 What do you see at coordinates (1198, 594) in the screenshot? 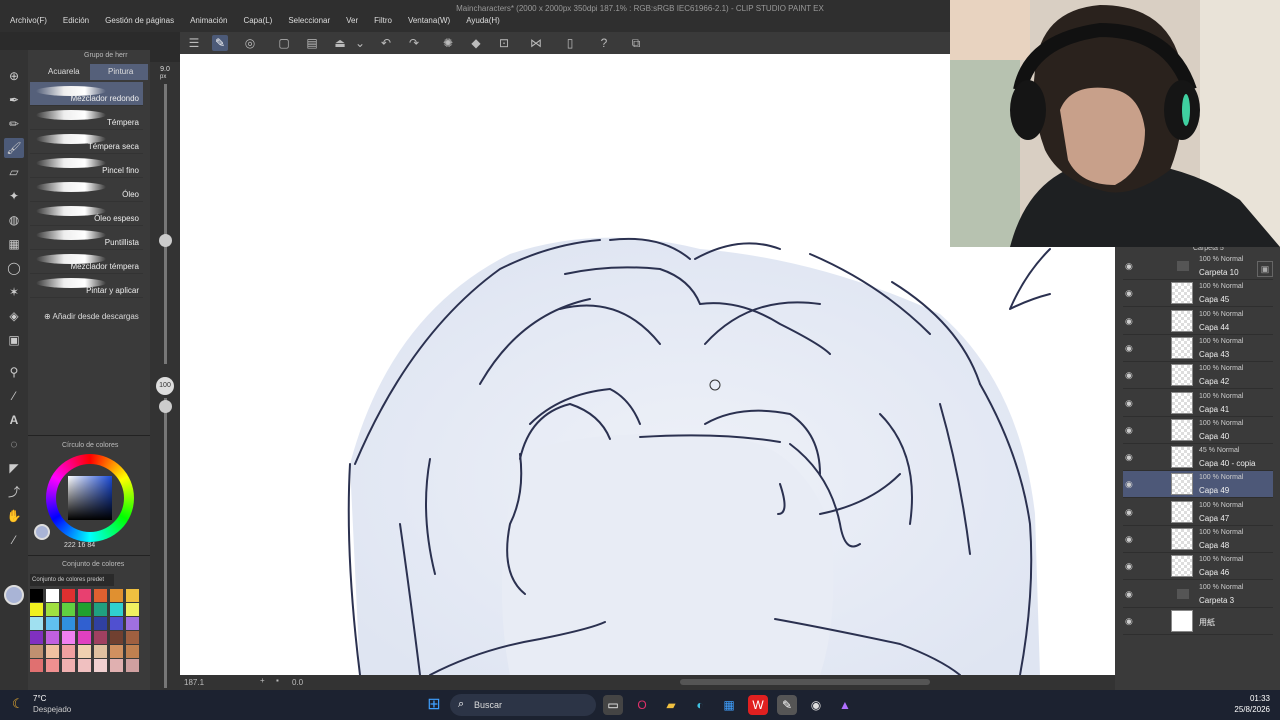
I see `layer-folder: ◉ 100 % Normal Carpeta 3` at bounding box center [1198, 594].